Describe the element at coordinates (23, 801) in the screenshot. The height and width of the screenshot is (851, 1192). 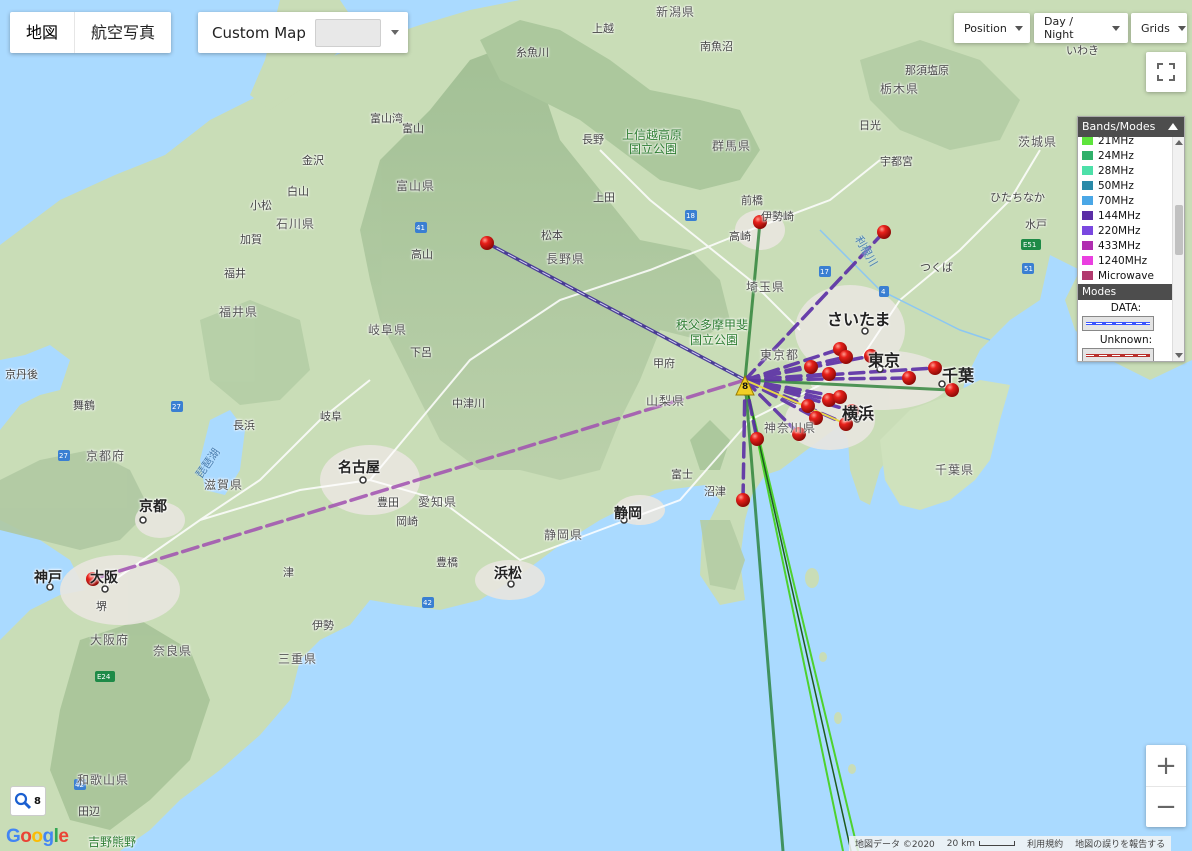
I see `magnifier-icon` at that location.